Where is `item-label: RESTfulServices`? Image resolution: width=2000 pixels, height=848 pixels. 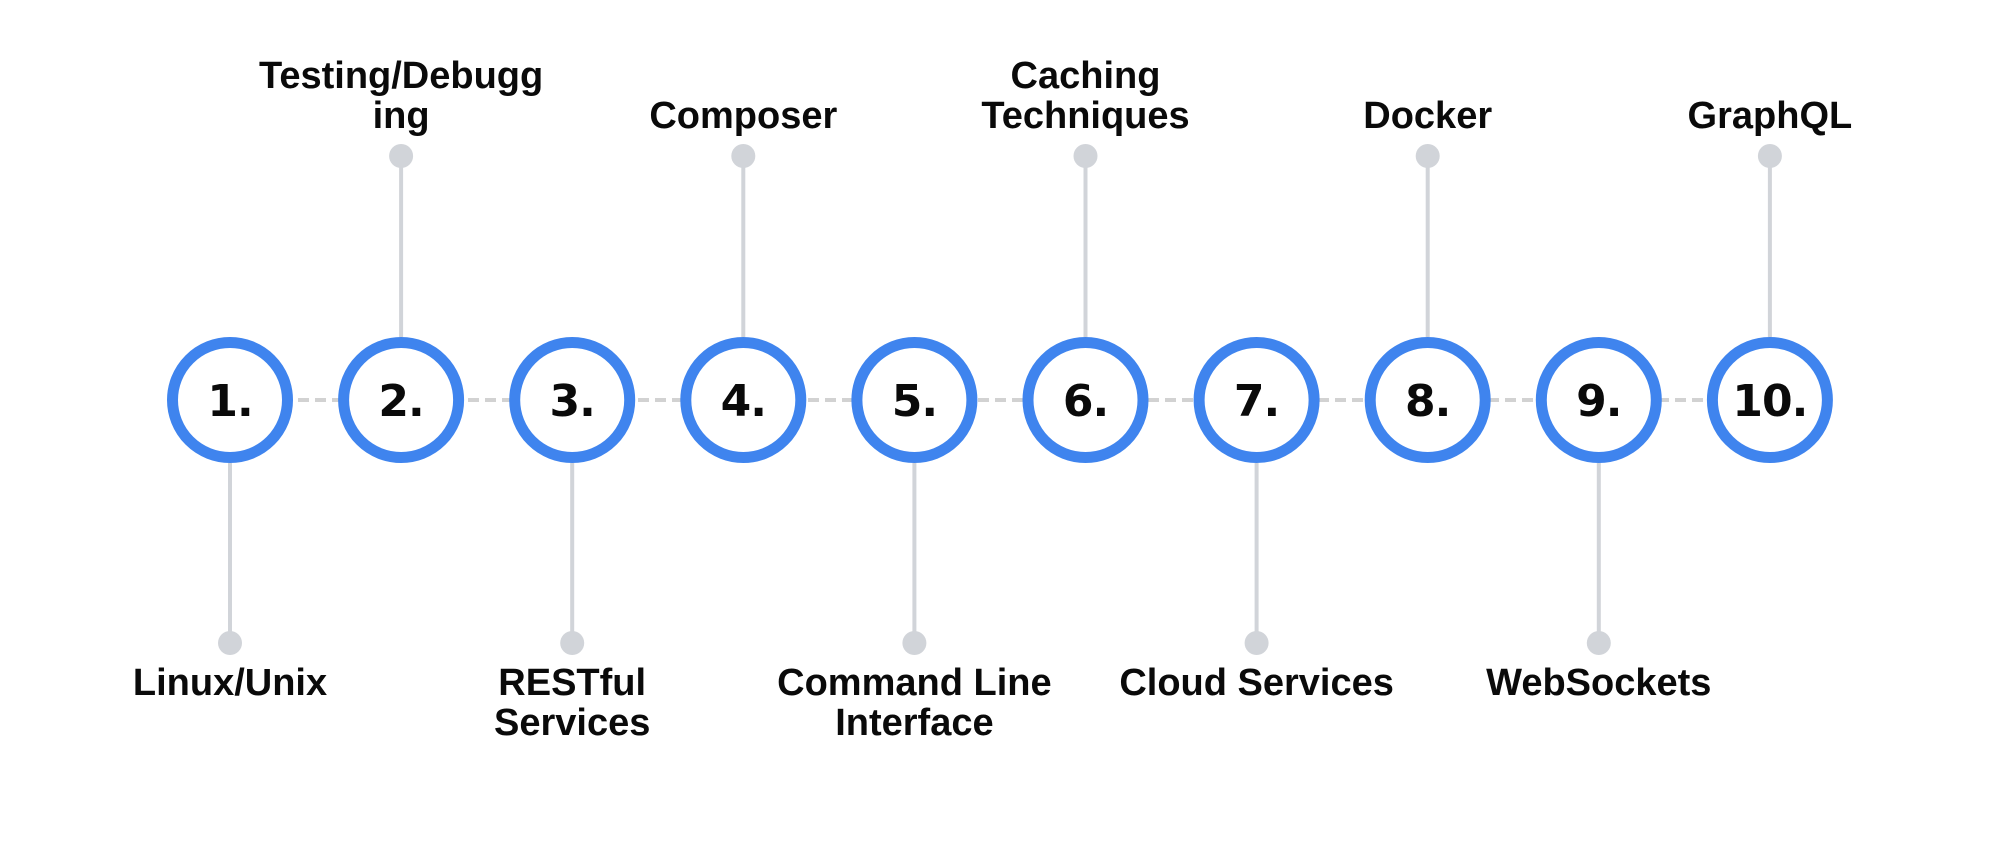 item-label: RESTfulServices is located at coordinates (572, 703).